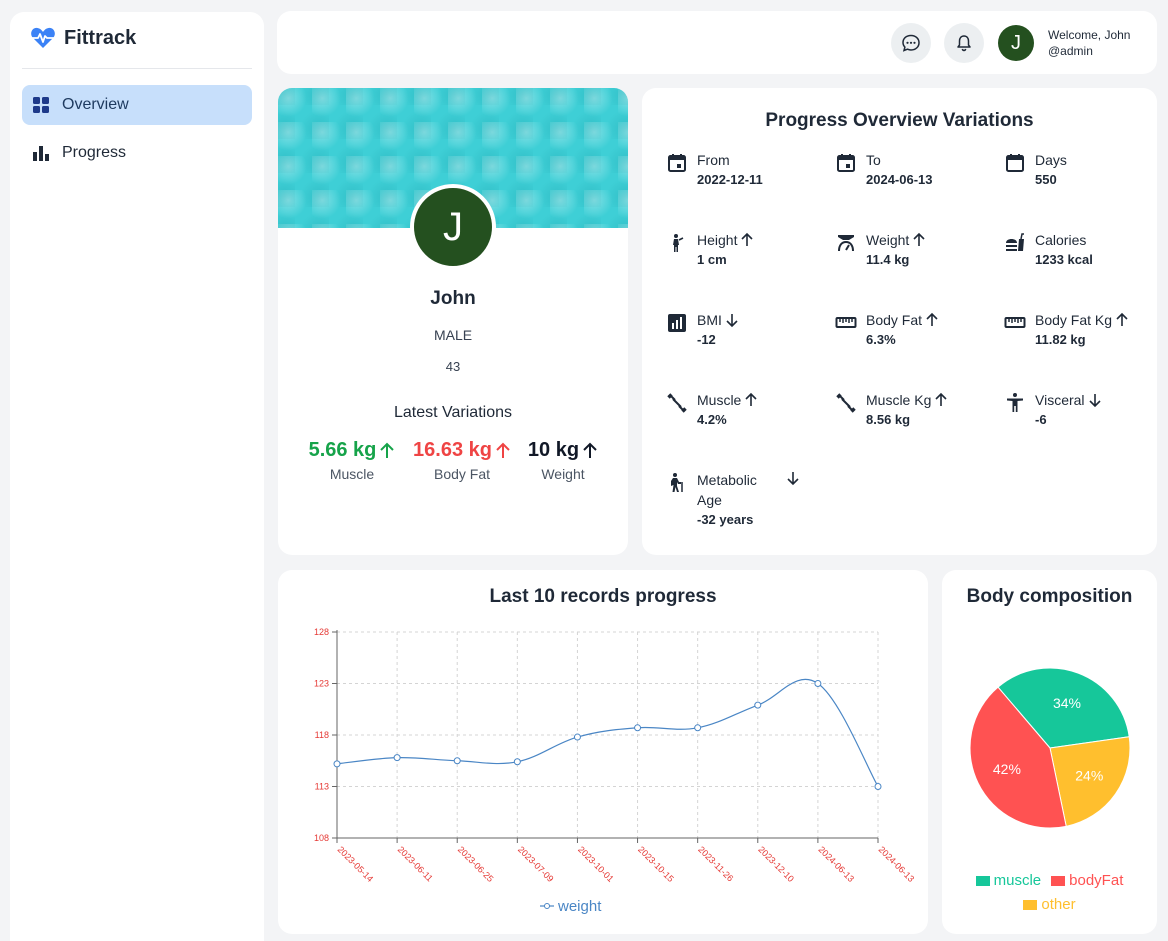  I want to click on divider, so click(137, 68).